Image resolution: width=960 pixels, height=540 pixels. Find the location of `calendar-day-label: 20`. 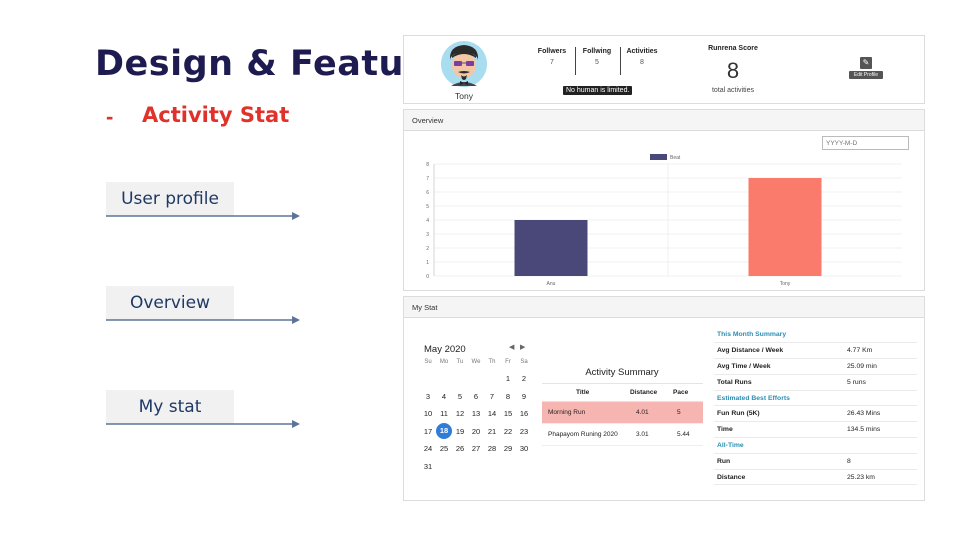

calendar-day-label: 20 is located at coordinates (476, 431).